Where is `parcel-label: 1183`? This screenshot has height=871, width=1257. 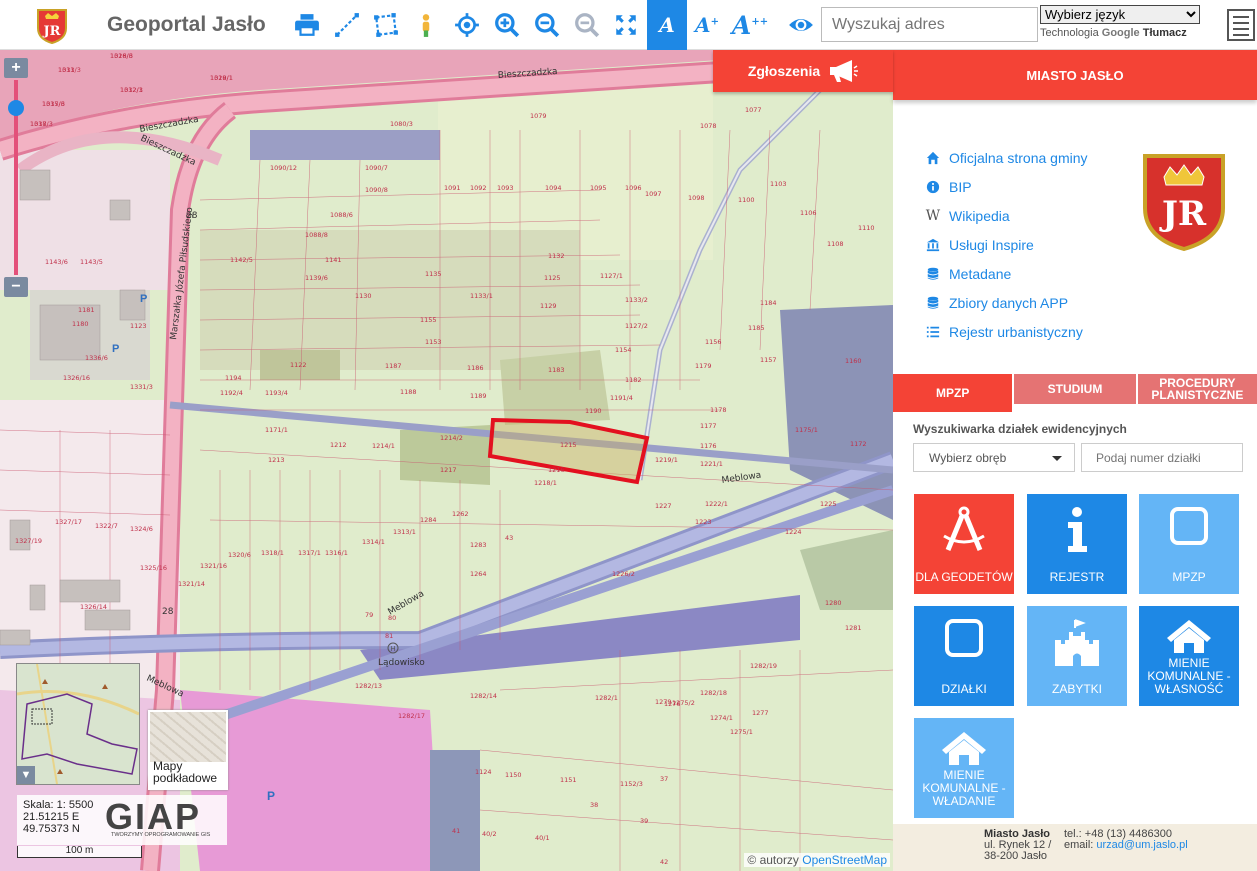
parcel-label: 1183 is located at coordinates (556, 370).